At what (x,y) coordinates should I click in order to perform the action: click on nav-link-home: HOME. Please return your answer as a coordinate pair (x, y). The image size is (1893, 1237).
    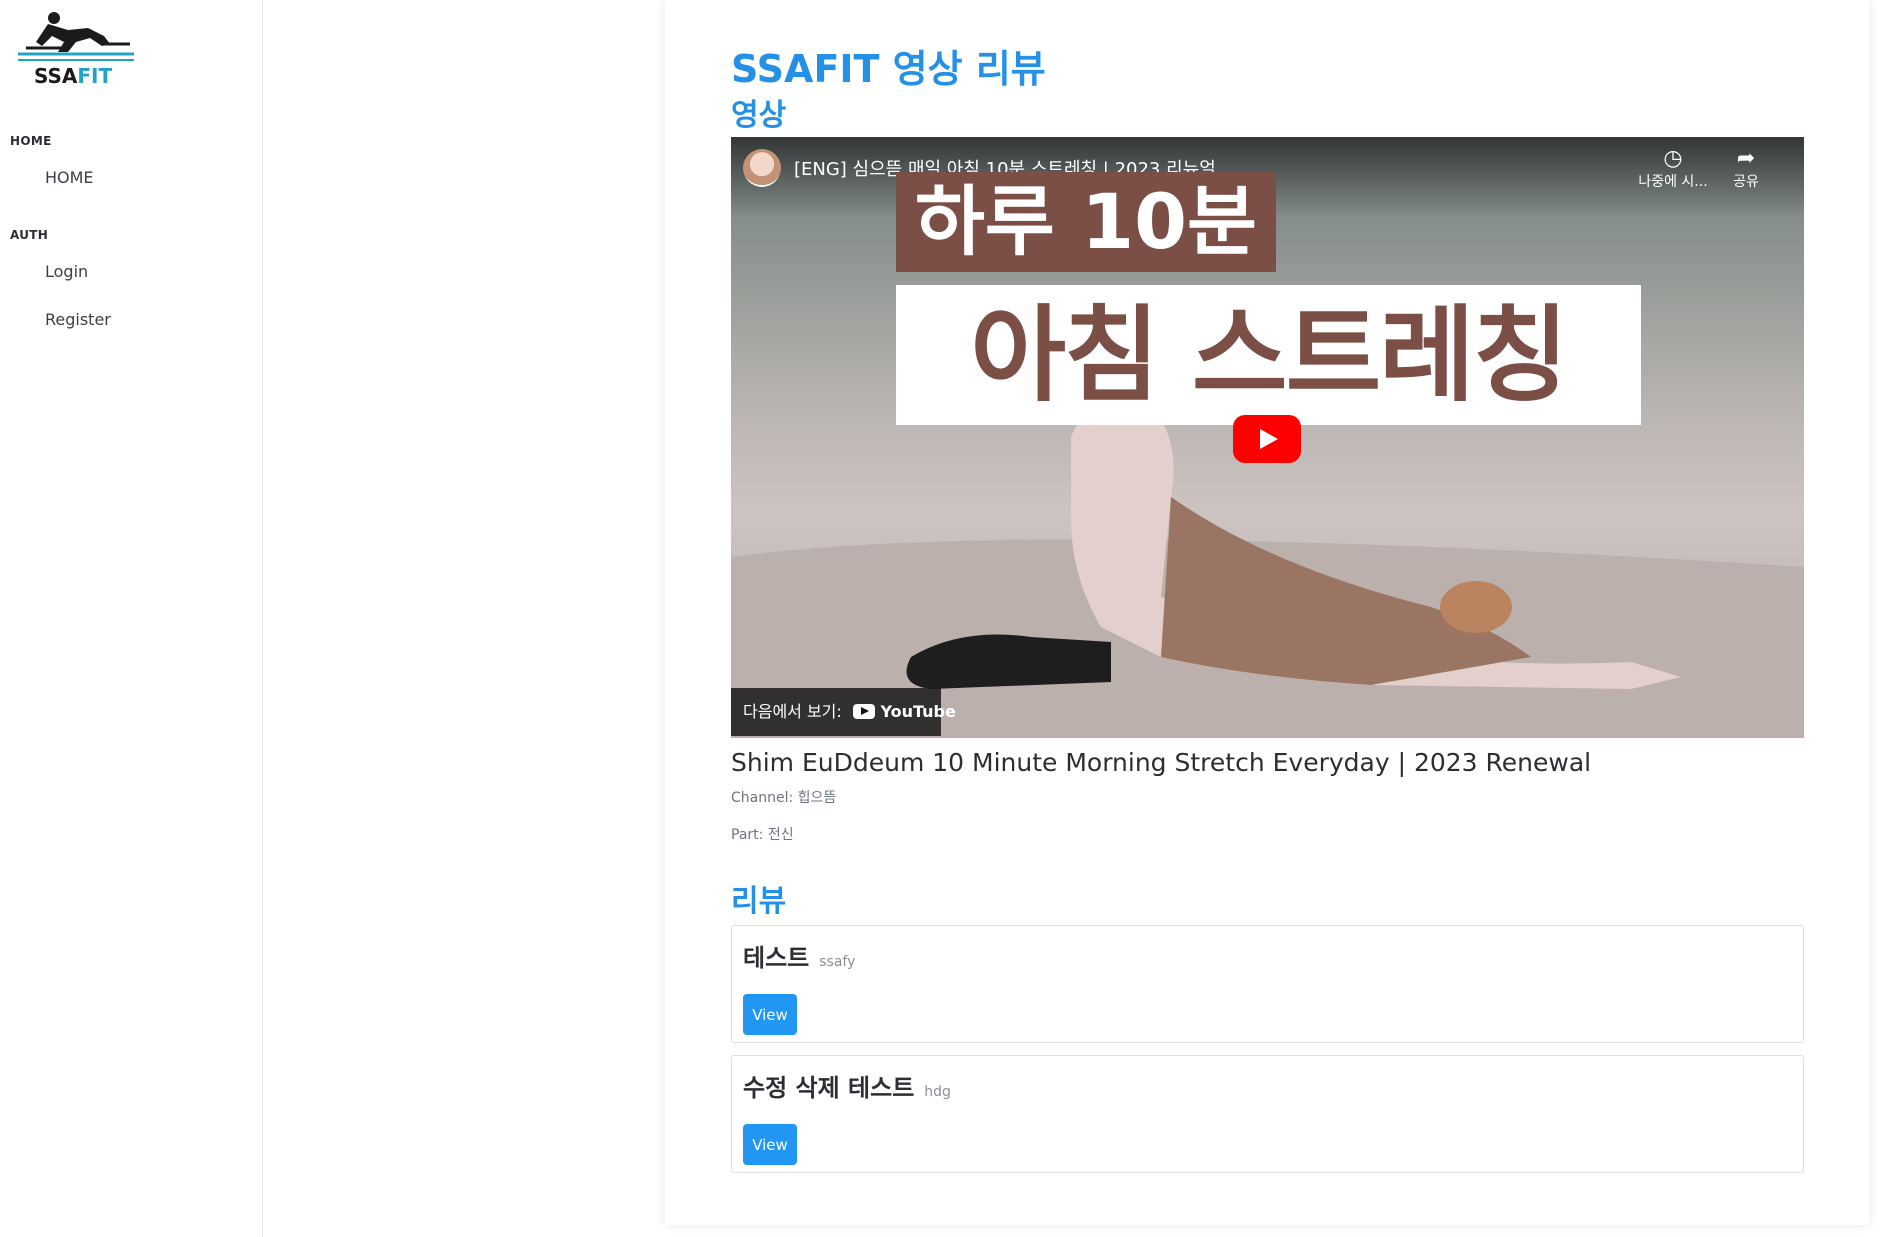
    Looking at the image, I should click on (69, 177).